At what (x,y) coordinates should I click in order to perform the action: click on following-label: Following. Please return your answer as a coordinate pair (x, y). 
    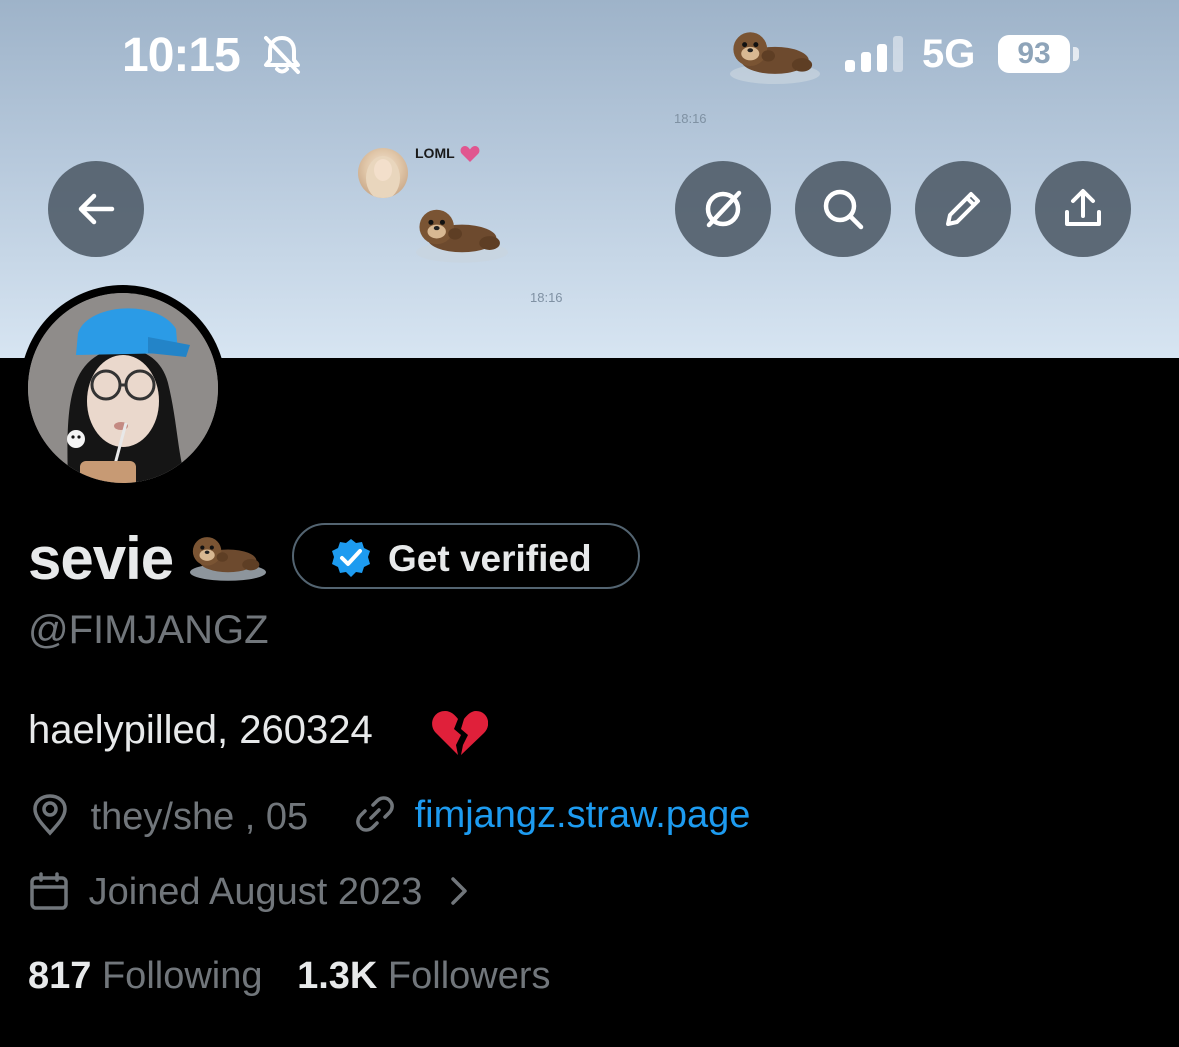
    Looking at the image, I should click on (182, 976).